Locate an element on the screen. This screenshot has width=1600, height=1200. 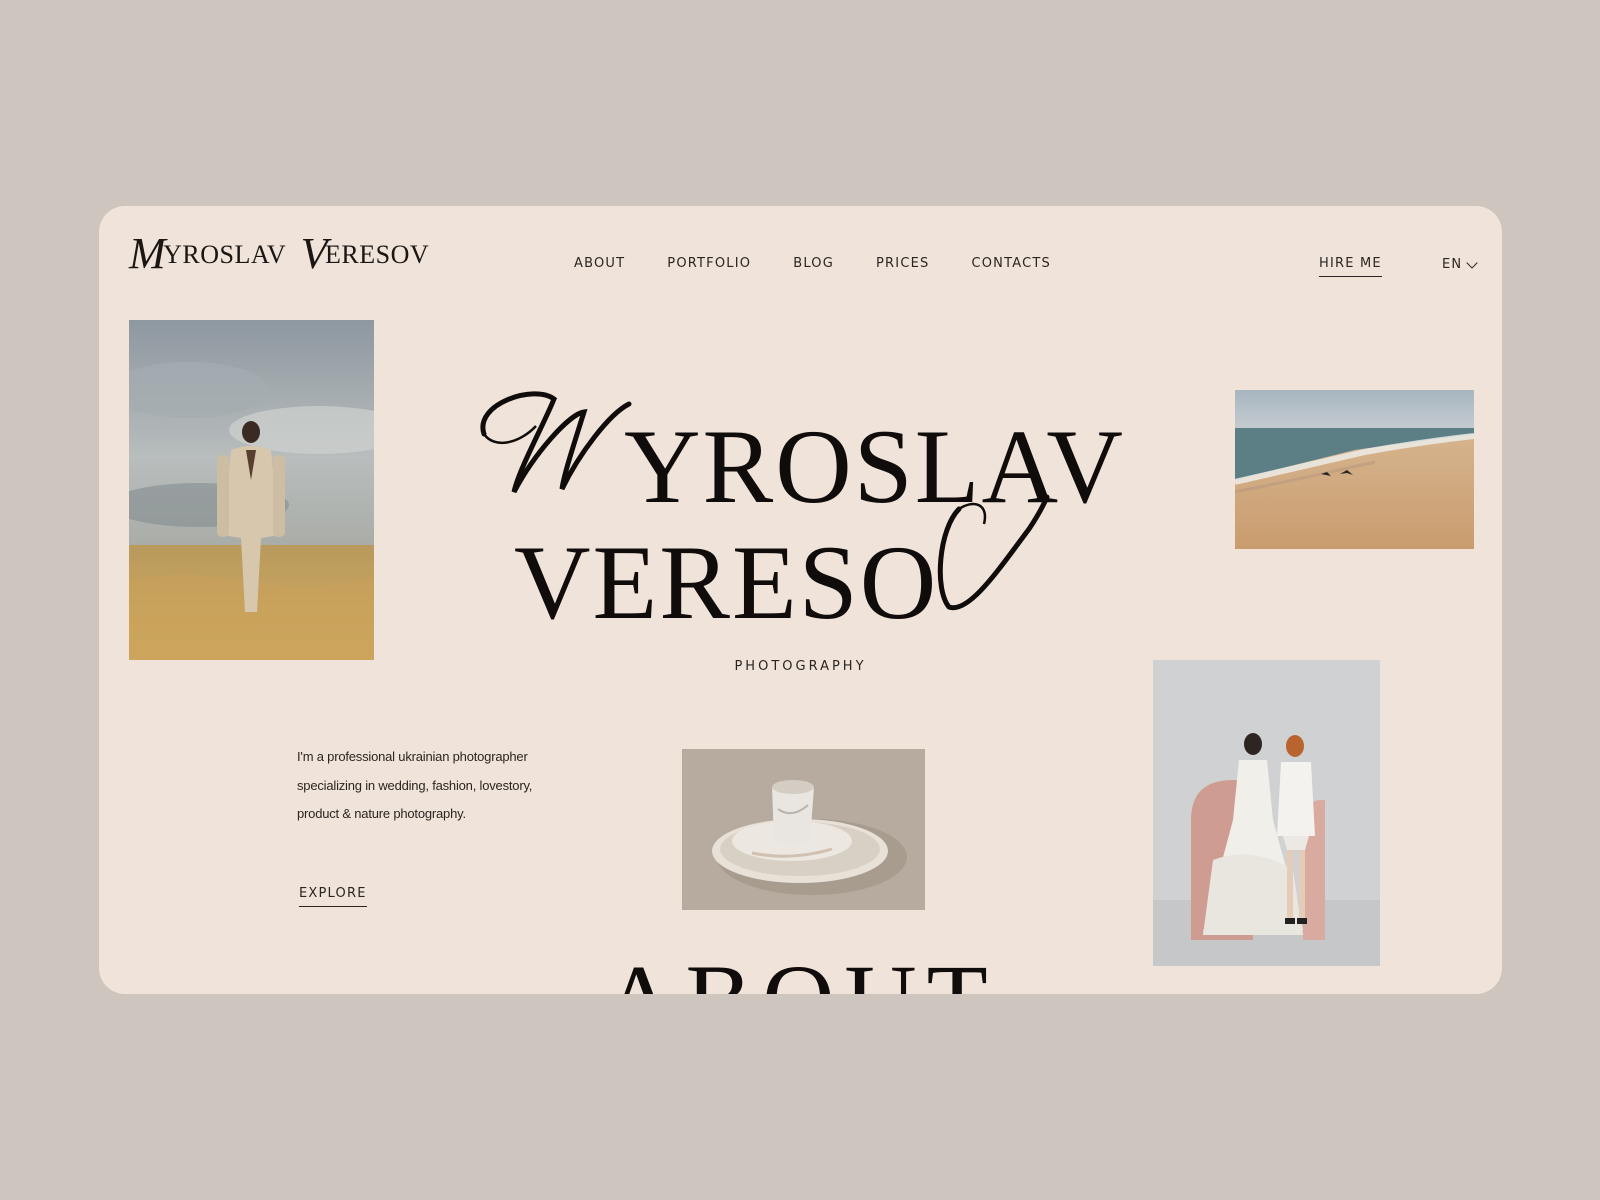
chevron-down-icon is located at coordinates (1472, 262).